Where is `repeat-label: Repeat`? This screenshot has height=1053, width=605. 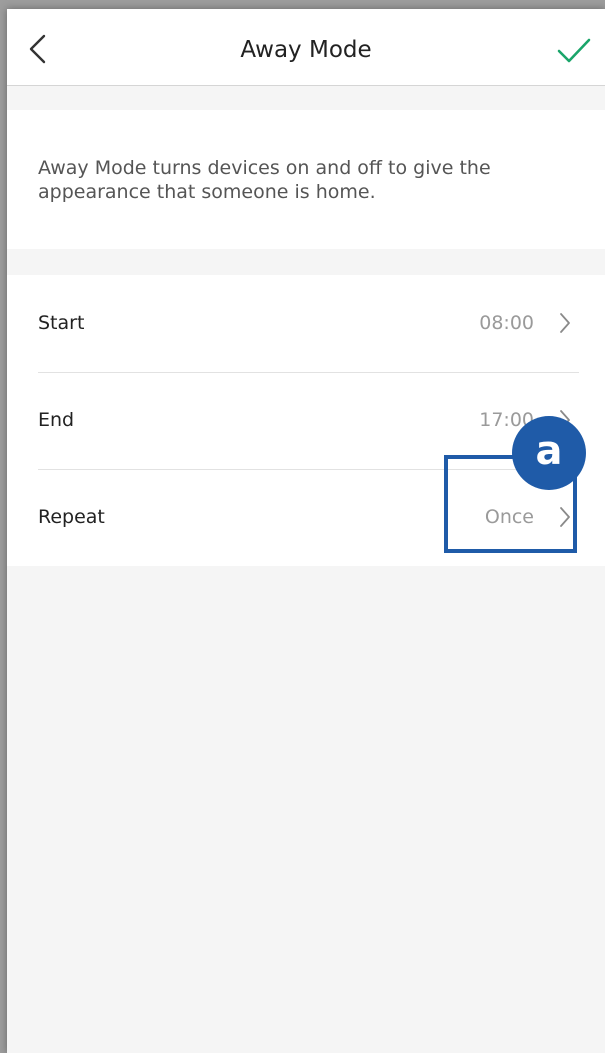
repeat-label: Repeat is located at coordinates (71, 517).